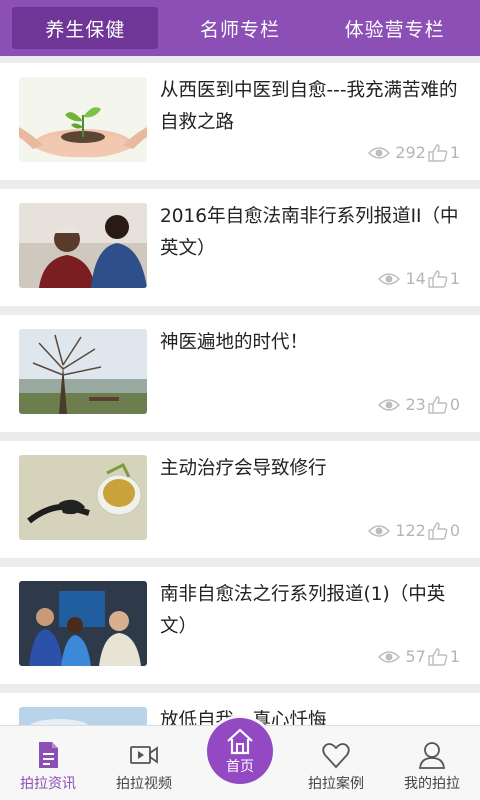 Image resolution: width=480 pixels, height=800 pixels. I want to click on user-icon, so click(432, 755).